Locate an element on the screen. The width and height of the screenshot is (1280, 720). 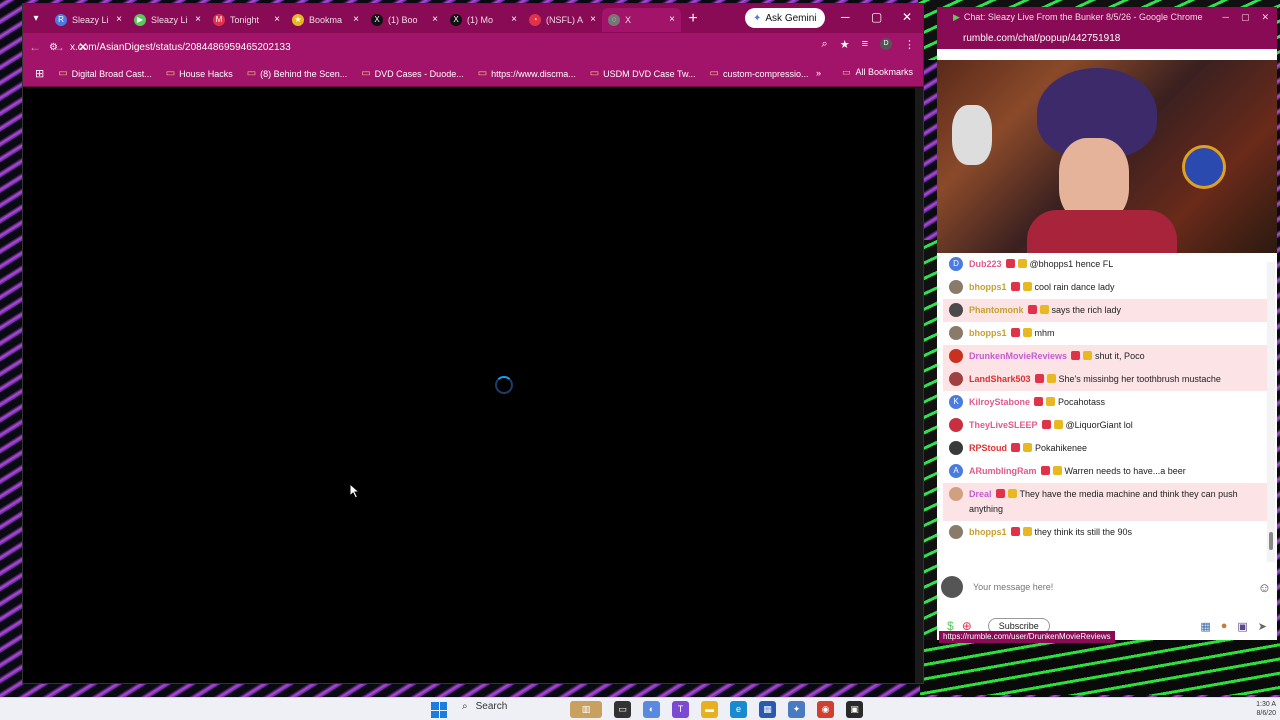
bookmark-star-icon: ★ is located at coordinates (845, 44).